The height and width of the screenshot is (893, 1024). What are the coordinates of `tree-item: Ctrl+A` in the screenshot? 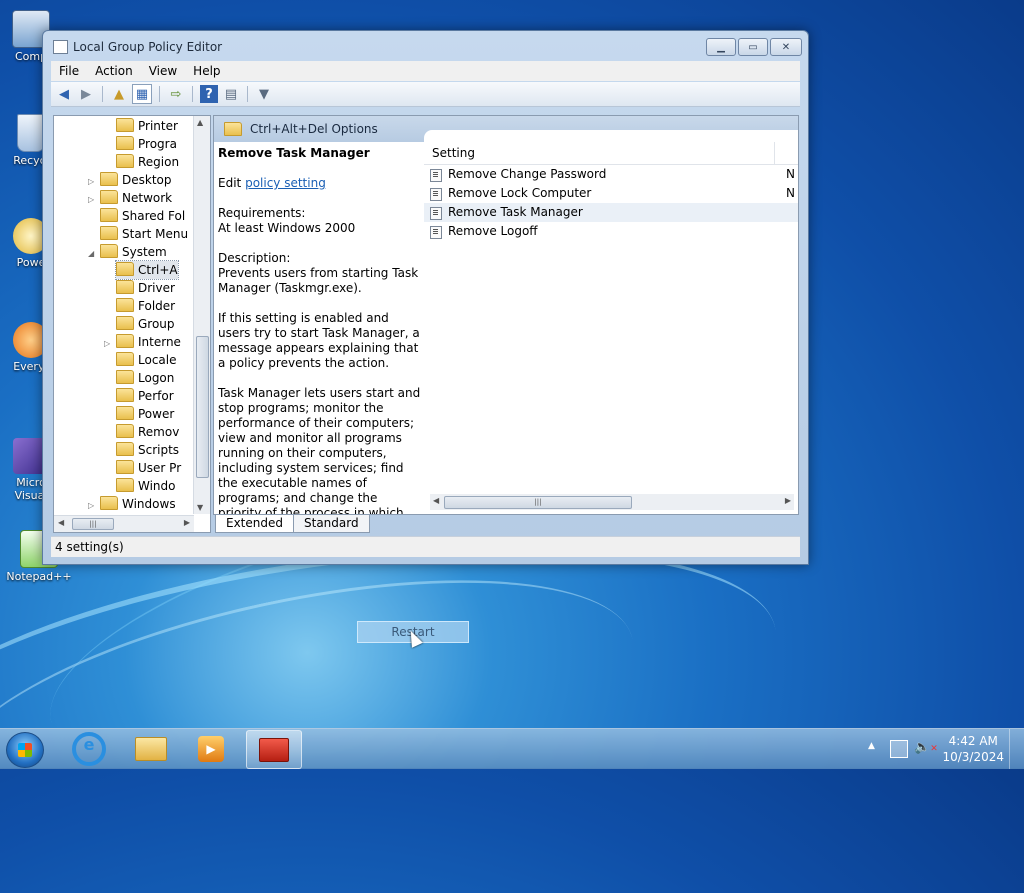 It's located at (147, 270).